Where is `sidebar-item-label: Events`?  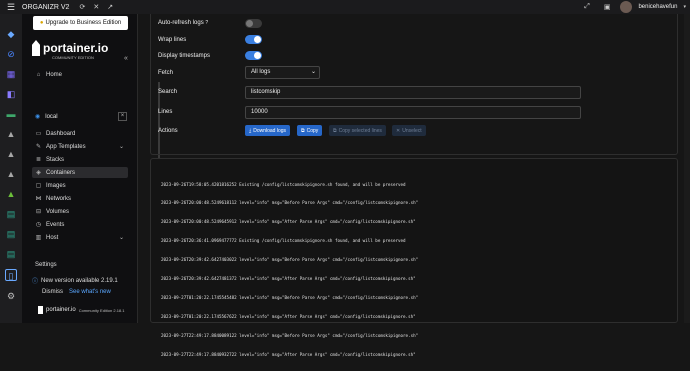
sidebar-item-label: Events is located at coordinates (55, 224).